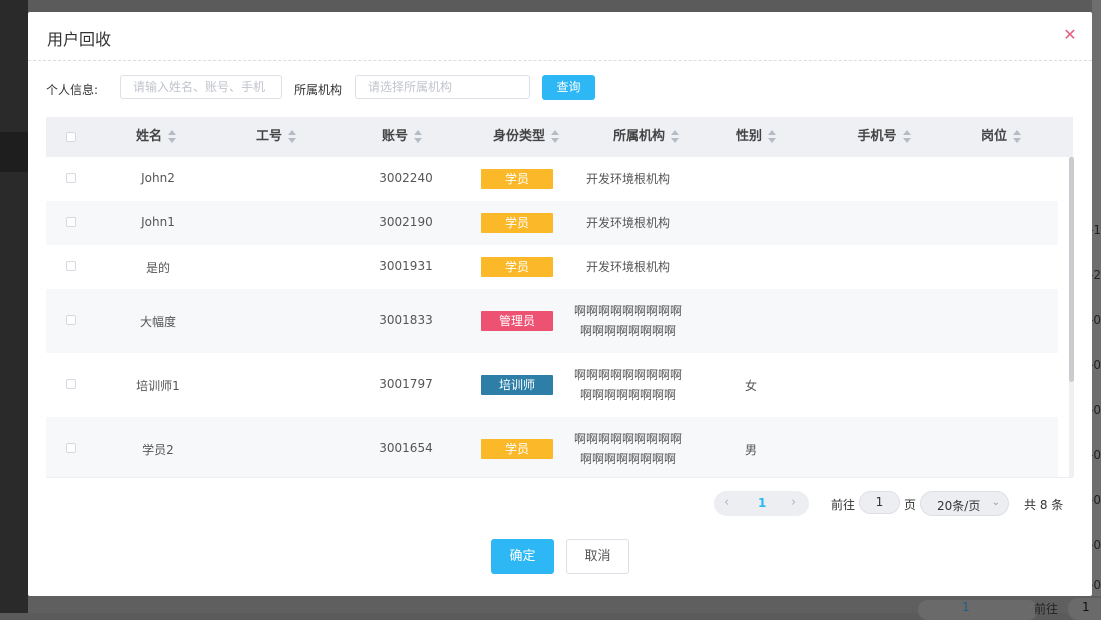  What do you see at coordinates (750, 386) in the screenshot?
I see `cell-gender: 女` at bounding box center [750, 386].